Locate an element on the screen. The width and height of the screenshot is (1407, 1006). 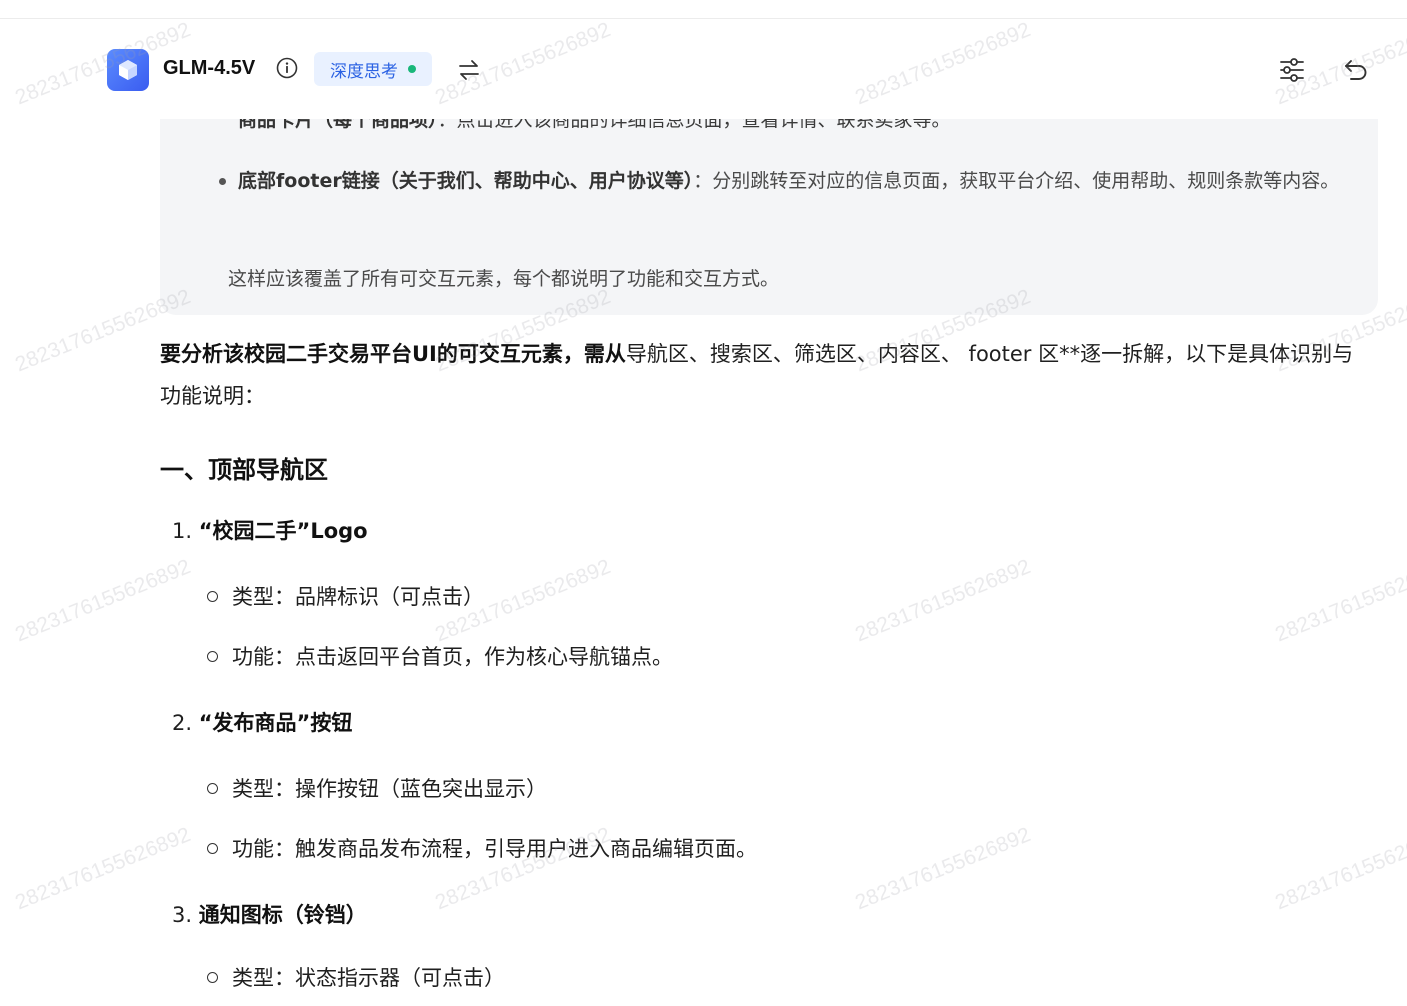
thinking-bullet-partial-bold: 商品卡片（每个商品项） is located at coordinates (338, 125).